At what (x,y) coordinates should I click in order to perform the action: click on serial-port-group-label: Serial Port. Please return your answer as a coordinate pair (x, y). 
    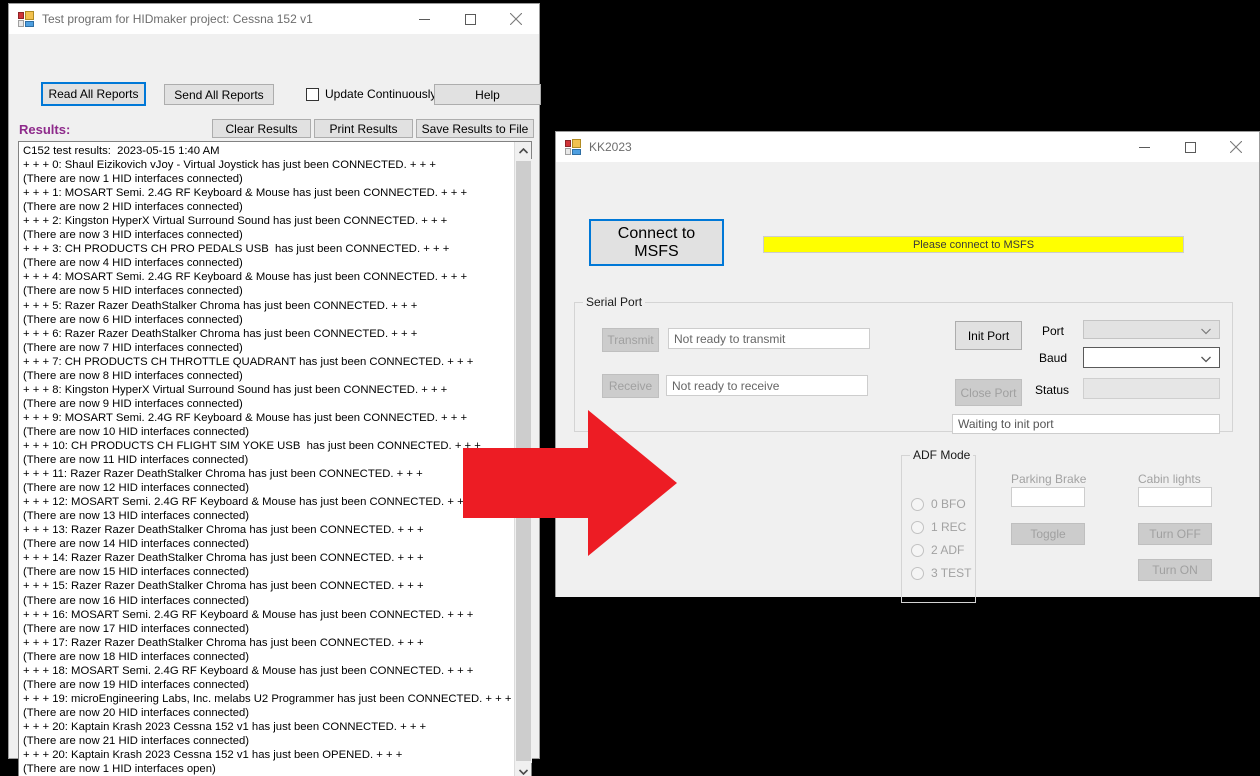
    Looking at the image, I should click on (614, 302).